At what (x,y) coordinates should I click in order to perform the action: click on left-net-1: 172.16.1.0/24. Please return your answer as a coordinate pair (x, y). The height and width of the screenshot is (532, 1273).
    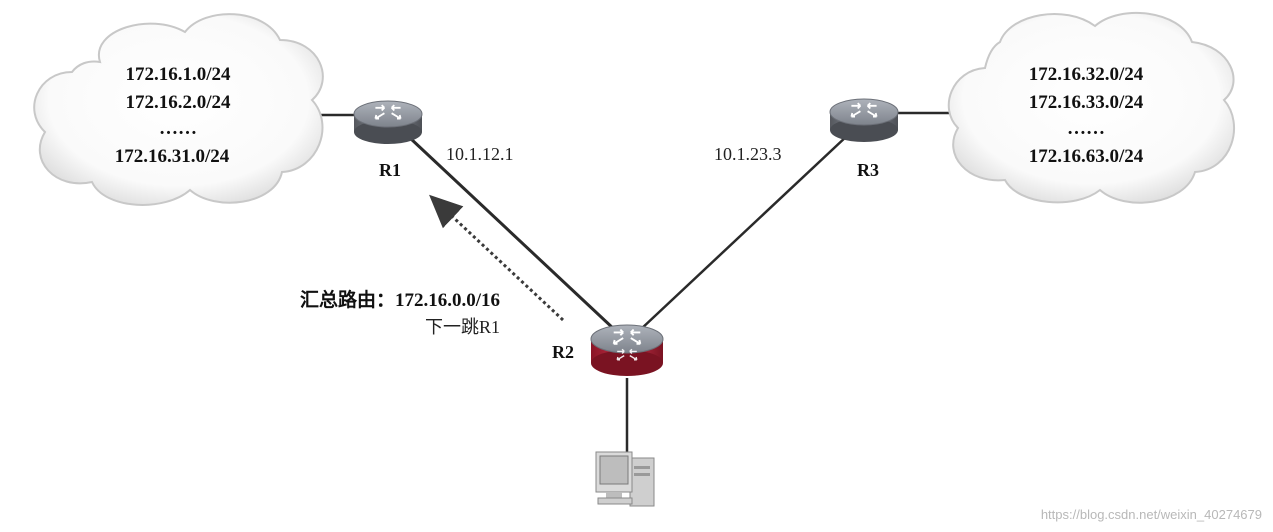
    Looking at the image, I should click on (178, 74).